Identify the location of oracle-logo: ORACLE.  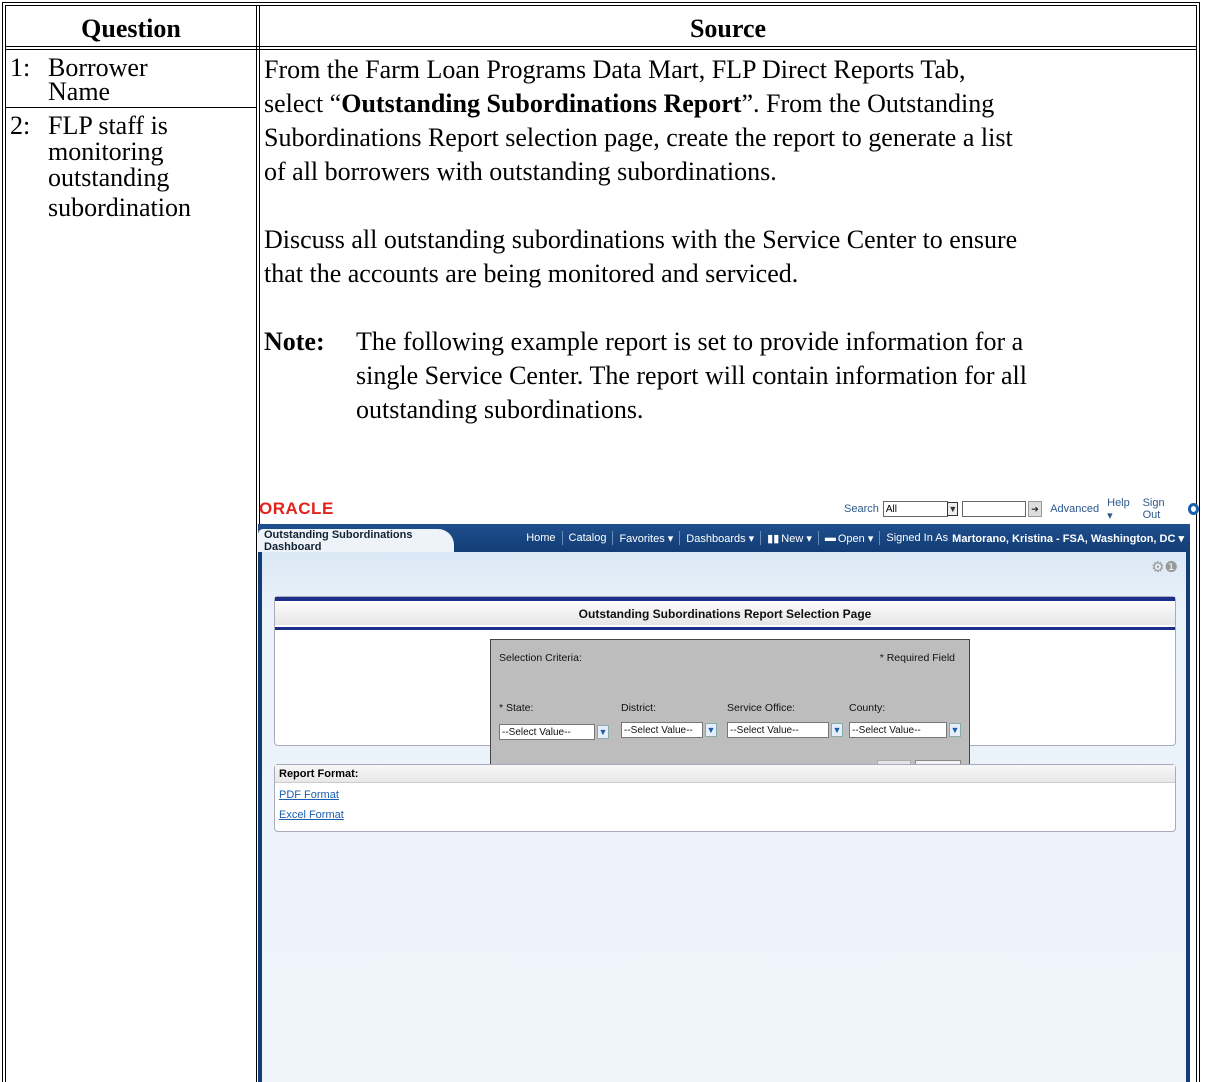
(296, 508).